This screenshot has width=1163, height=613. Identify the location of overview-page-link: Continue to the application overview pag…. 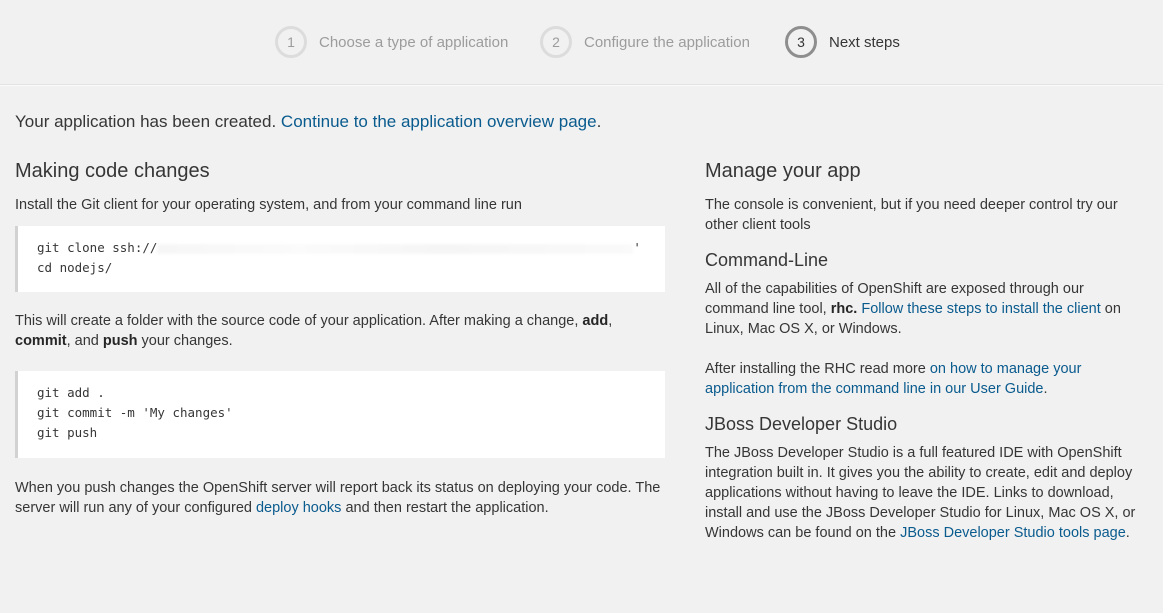
(439, 121).